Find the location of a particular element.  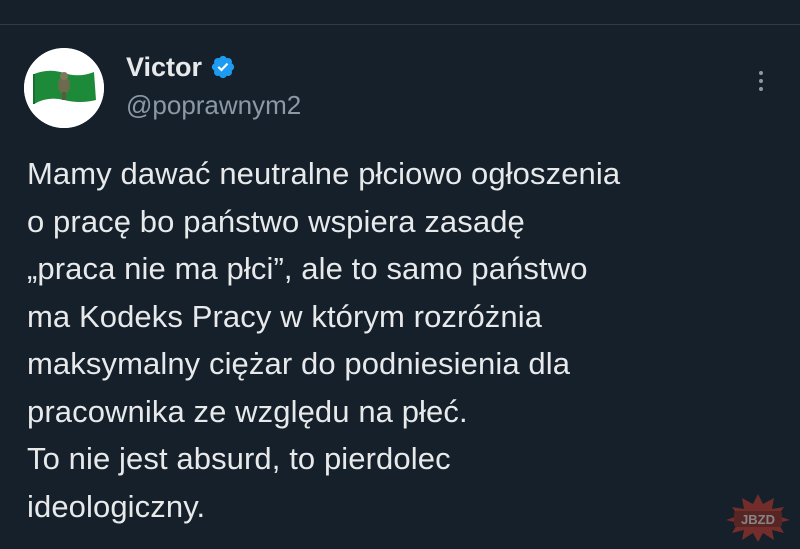

verified-badge-icon is located at coordinates (223, 67).